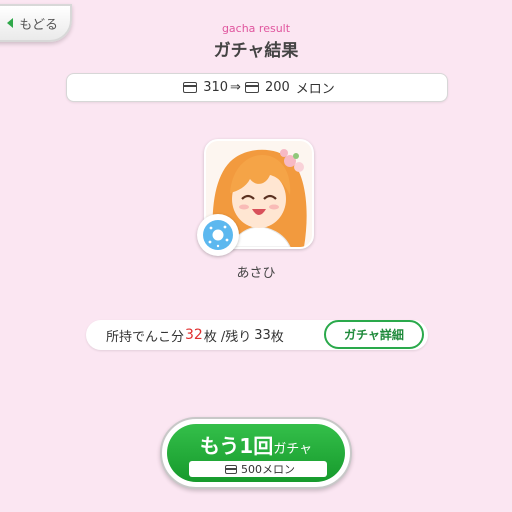  I want to click on gacha-again-text: もう1回ガチャ, so click(256, 444).